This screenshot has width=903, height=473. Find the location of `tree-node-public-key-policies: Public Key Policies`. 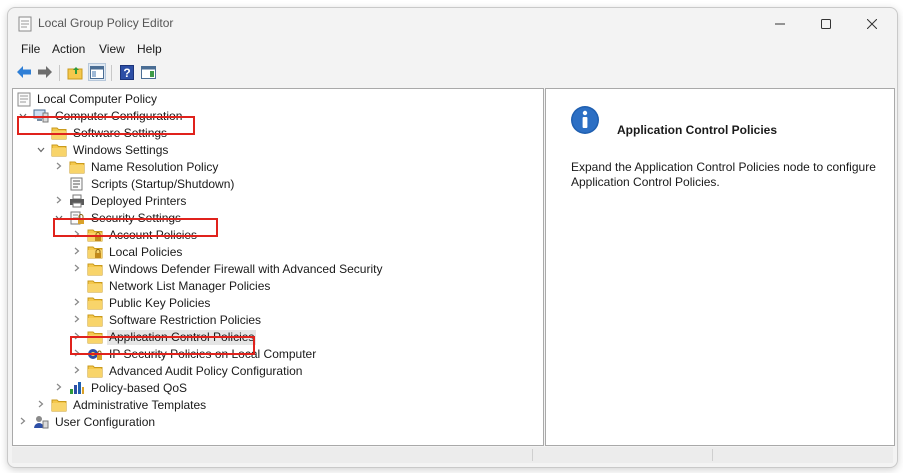

tree-node-public-key-policies: Public Key Policies is located at coordinates (273, 303).